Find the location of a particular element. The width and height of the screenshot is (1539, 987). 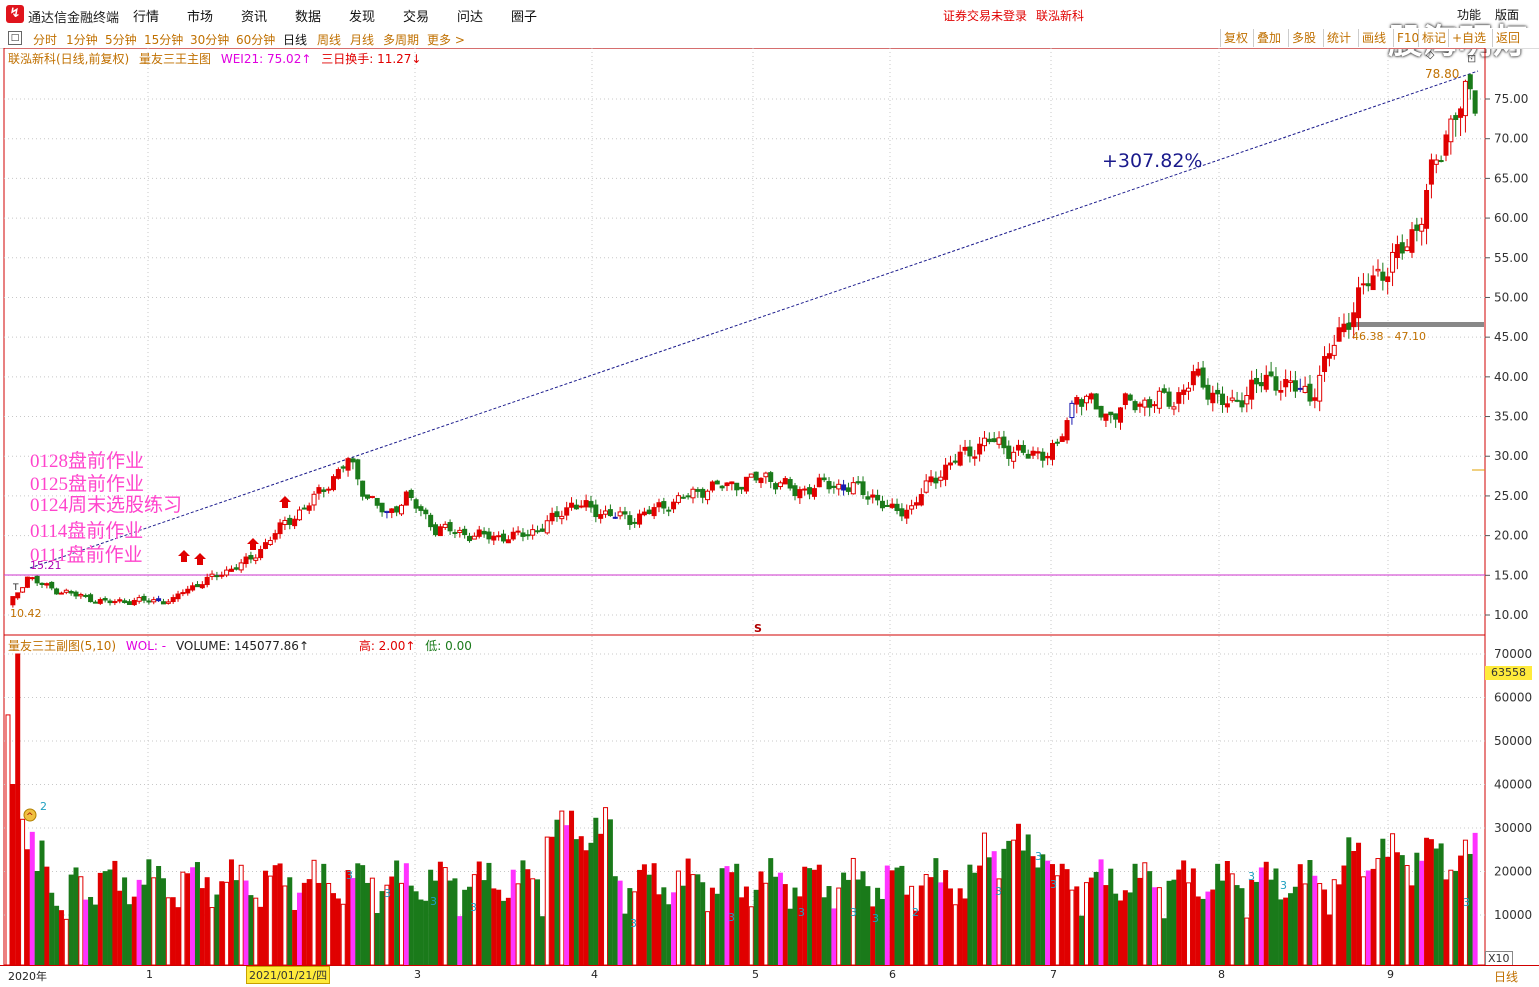

menu-market: 市场 is located at coordinates (200, 15).